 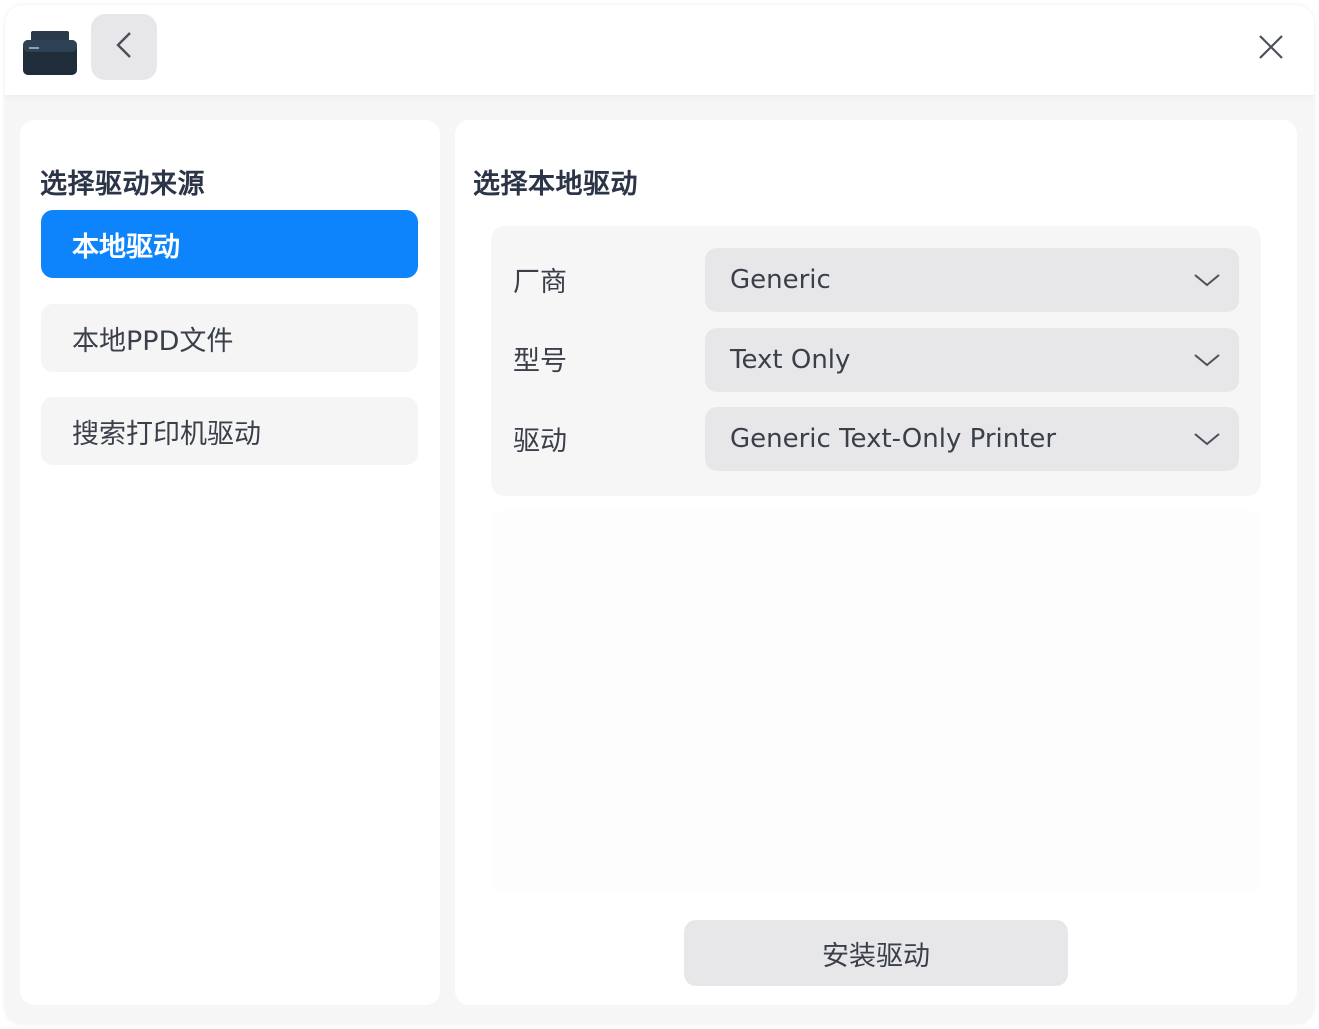 I want to click on driver-label: 驱动, so click(x=540, y=441).